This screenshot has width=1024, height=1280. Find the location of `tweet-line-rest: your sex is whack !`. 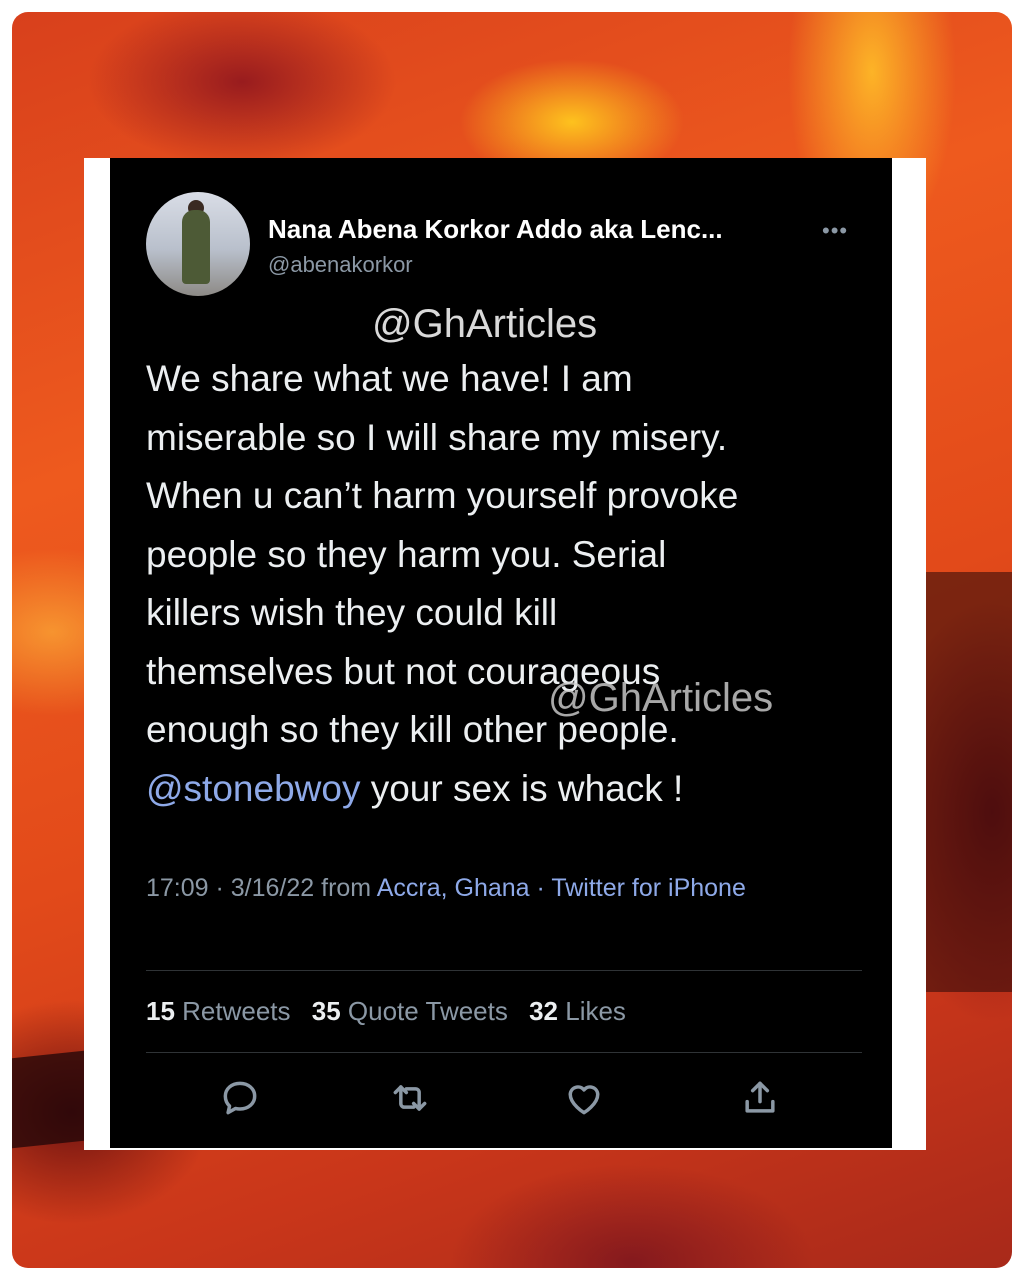

tweet-line-rest: your sex is whack ! is located at coordinates (522, 788).